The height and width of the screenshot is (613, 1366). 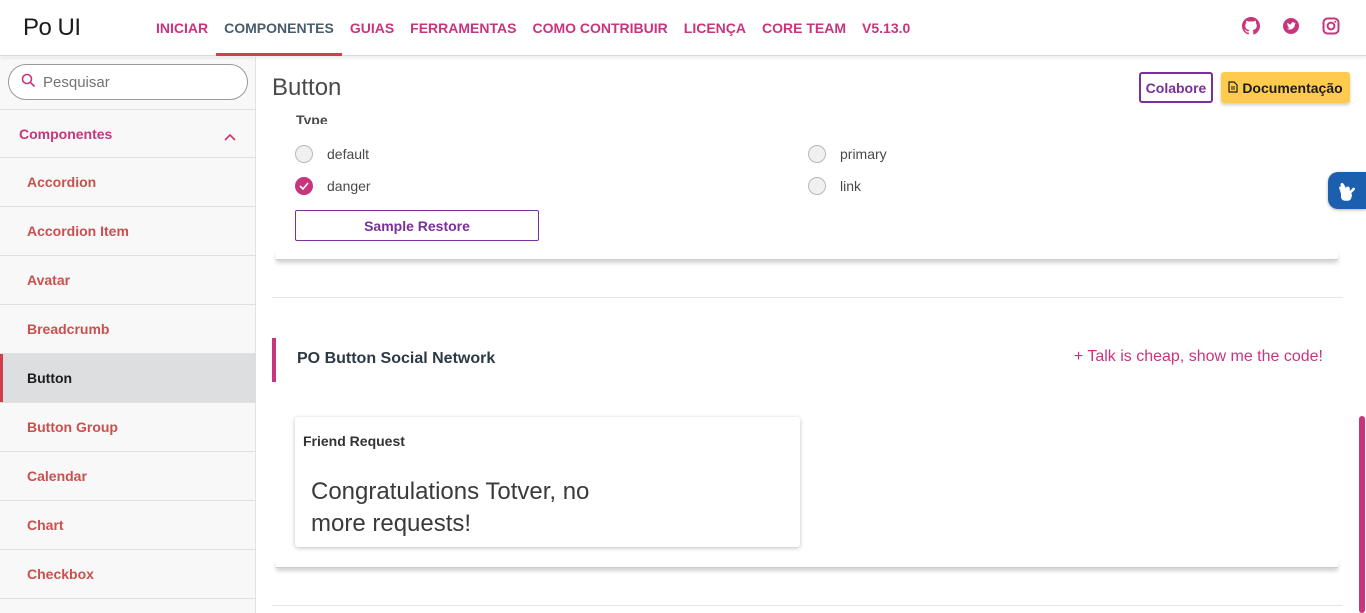 What do you see at coordinates (1362, 514) in the screenshot?
I see `scrollbar-thumb` at bounding box center [1362, 514].